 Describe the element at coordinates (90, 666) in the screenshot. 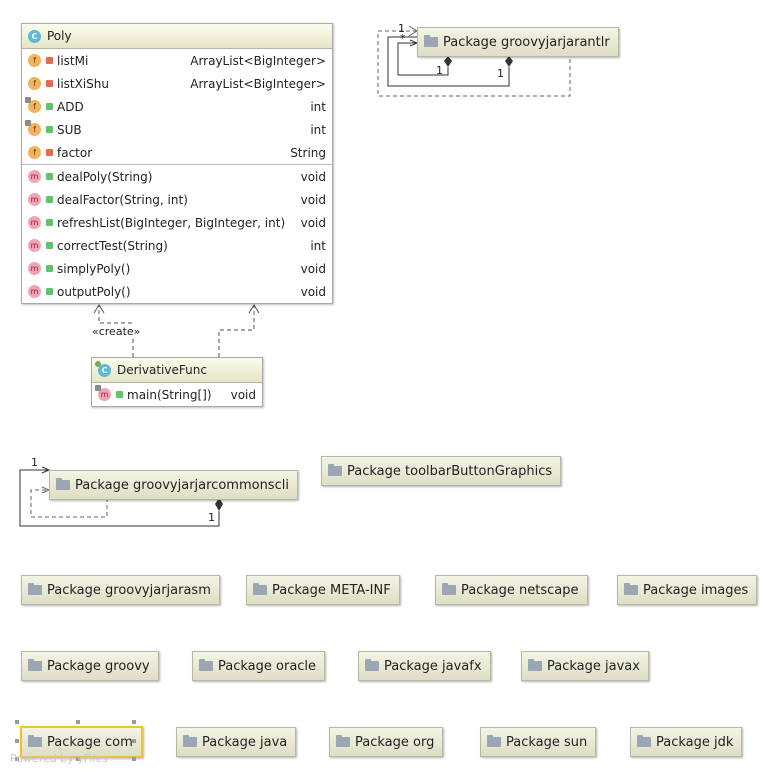

I see `package-groovy: Package groovy` at that location.